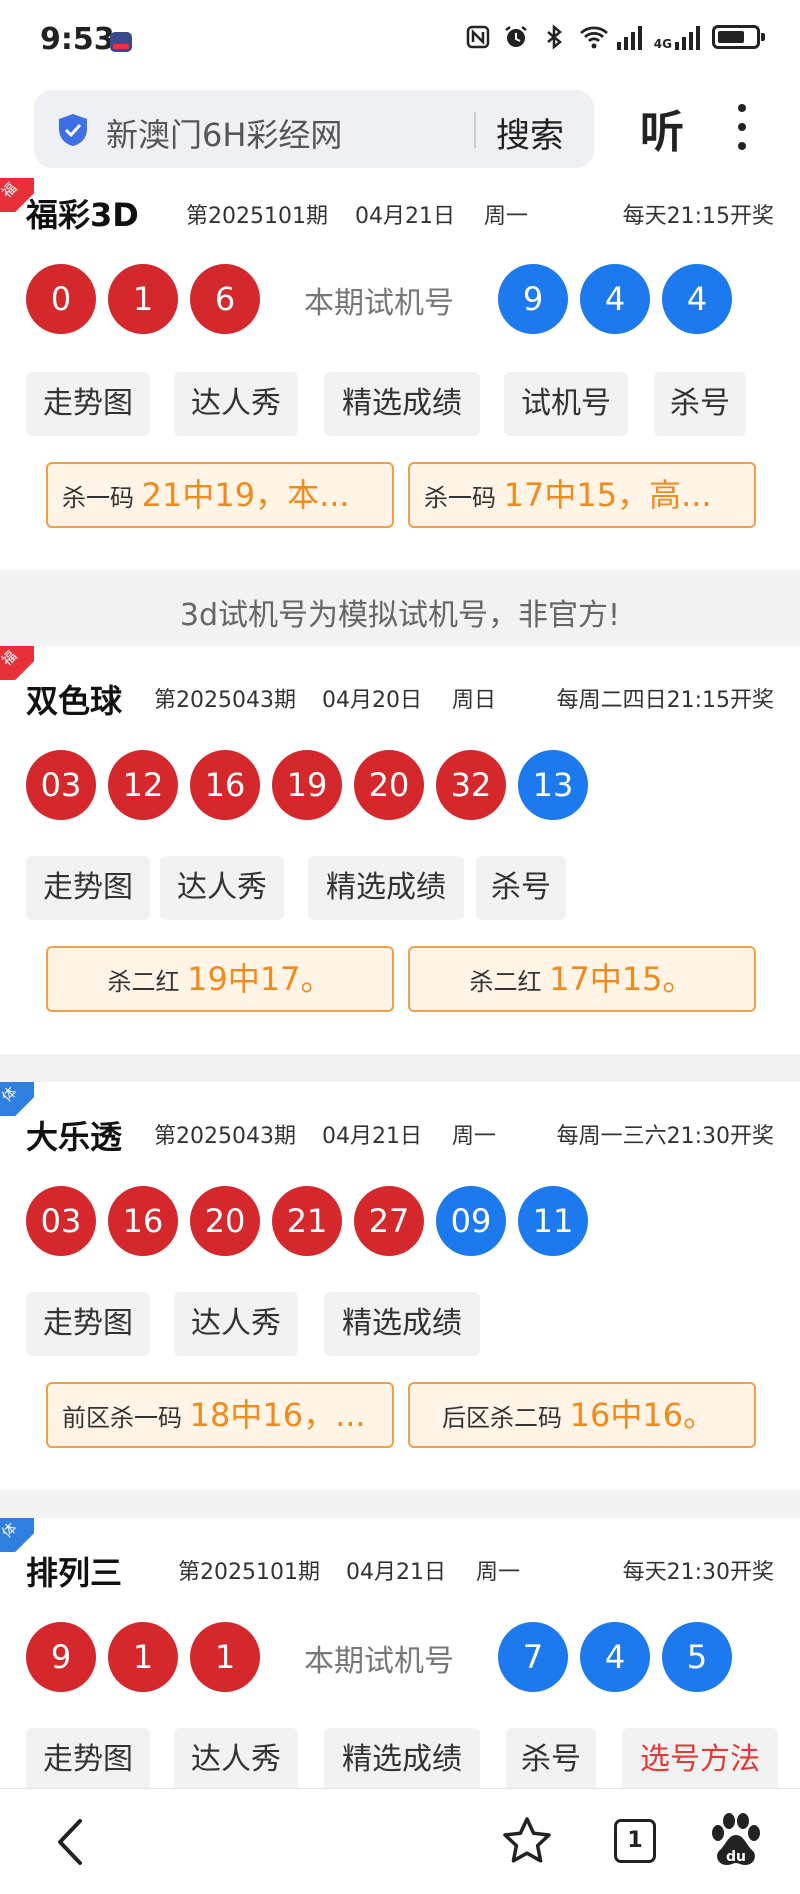 Image resolution: width=800 pixels, height=1894 pixels. What do you see at coordinates (307, 1221) in the screenshot?
I see `front-ball: 21` at bounding box center [307, 1221].